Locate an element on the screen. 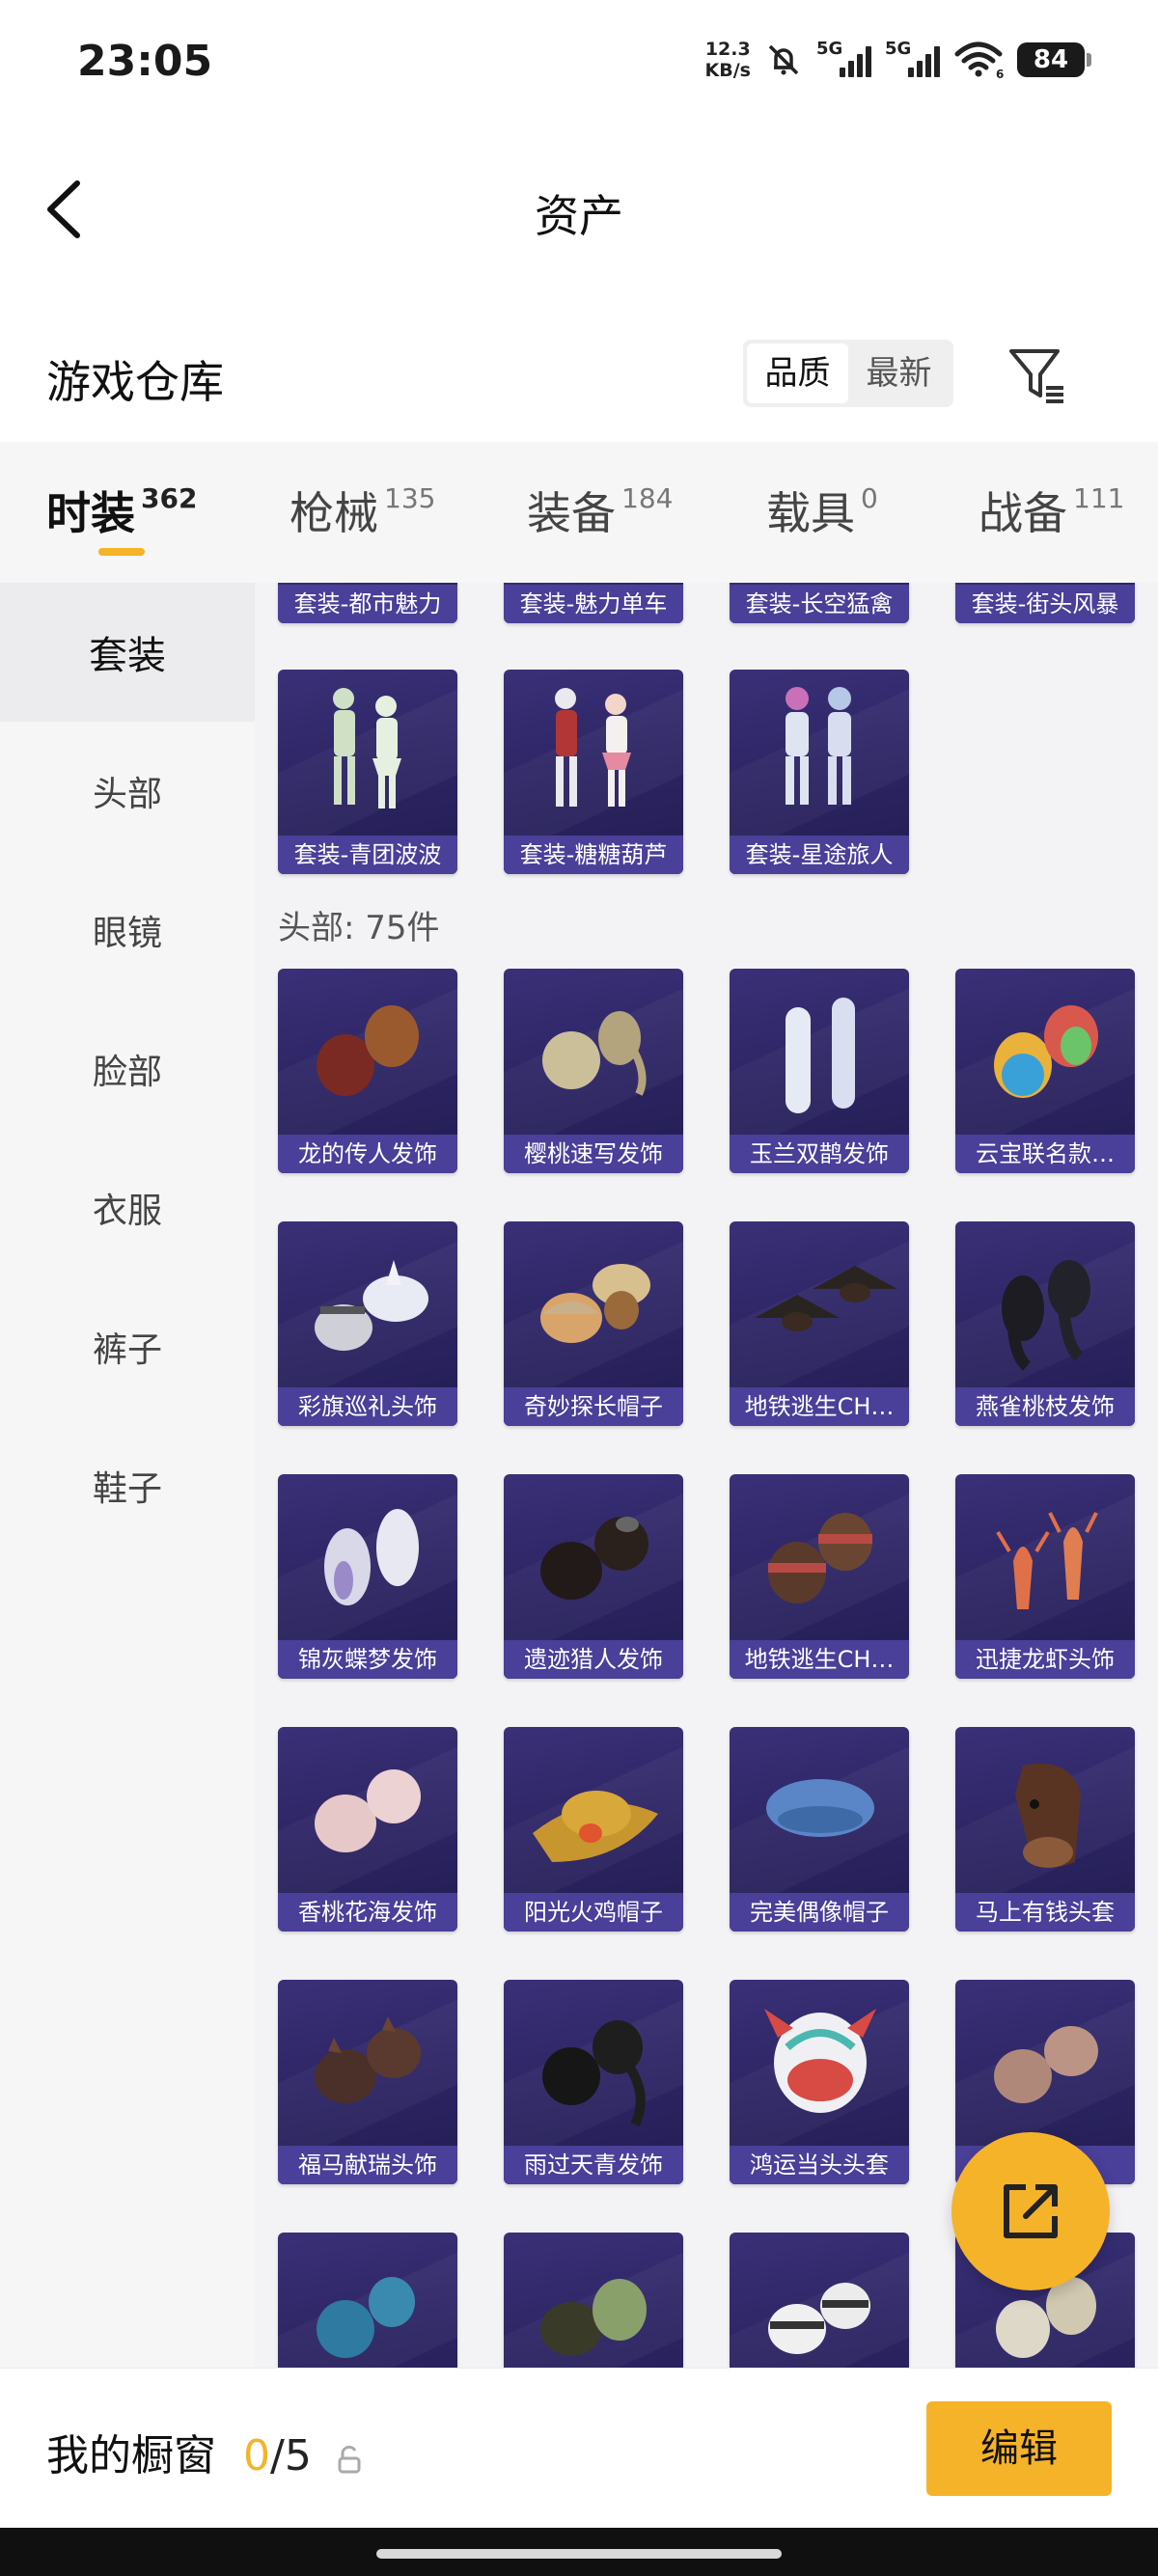 The width and height of the screenshot is (1158, 2576). showcase-info: 我的橱窗 0/5 is located at coordinates (204, 2451).